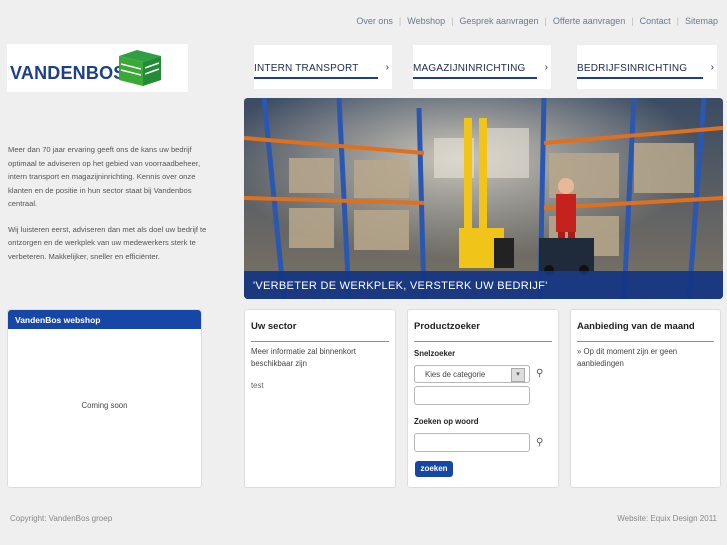 Image resolution: width=727 pixels, height=545 pixels. What do you see at coordinates (274, 326) in the screenshot?
I see `sector-title: Uw sector` at bounding box center [274, 326].